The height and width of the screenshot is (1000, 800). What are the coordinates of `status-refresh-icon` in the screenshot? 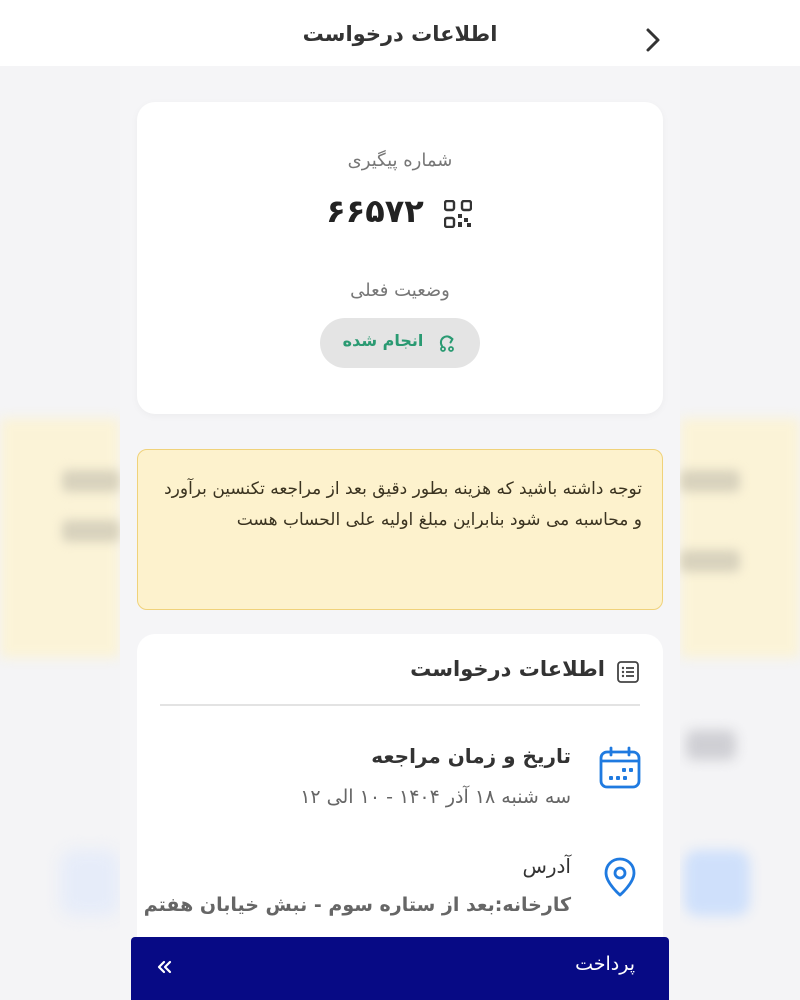 It's located at (446, 343).